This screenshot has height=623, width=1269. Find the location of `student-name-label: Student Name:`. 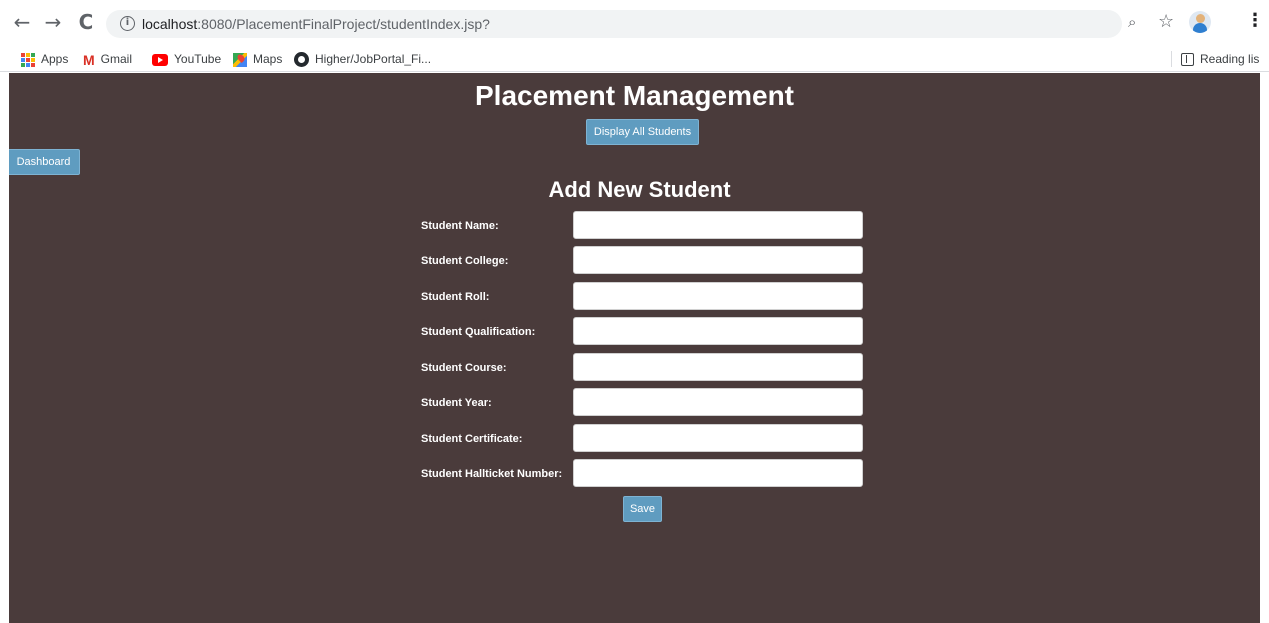

student-name-label: Student Name: is located at coordinates (460, 226).